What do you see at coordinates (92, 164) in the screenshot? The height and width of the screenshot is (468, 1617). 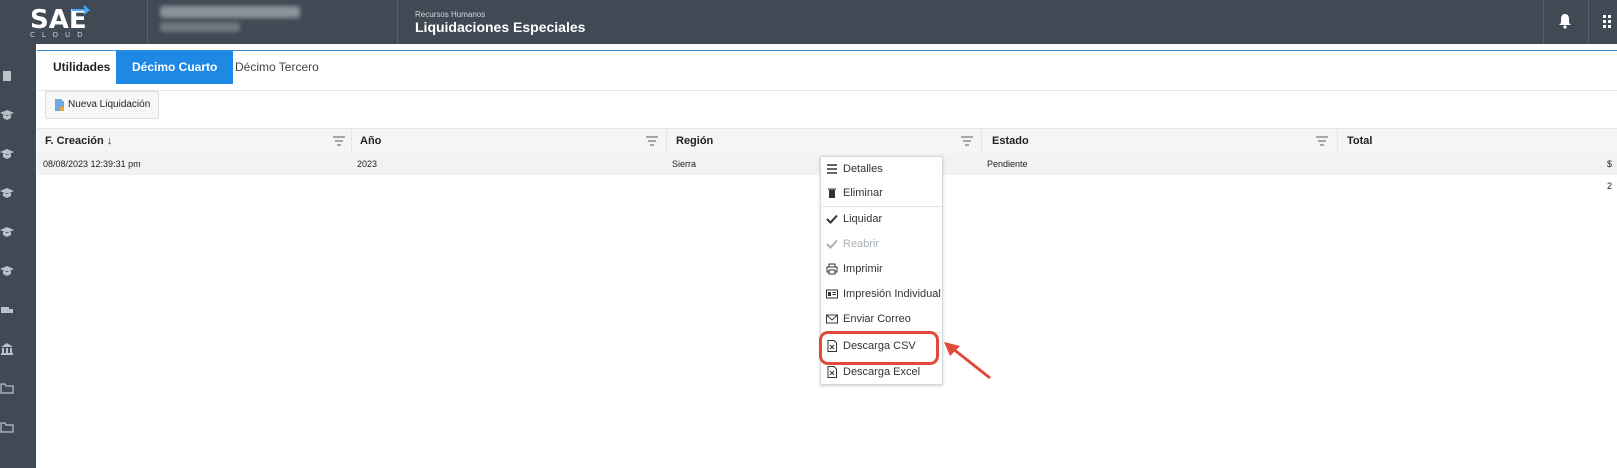 I see `cell-fecha: 08/08/2023 12:39:31 pm` at bounding box center [92, 164].